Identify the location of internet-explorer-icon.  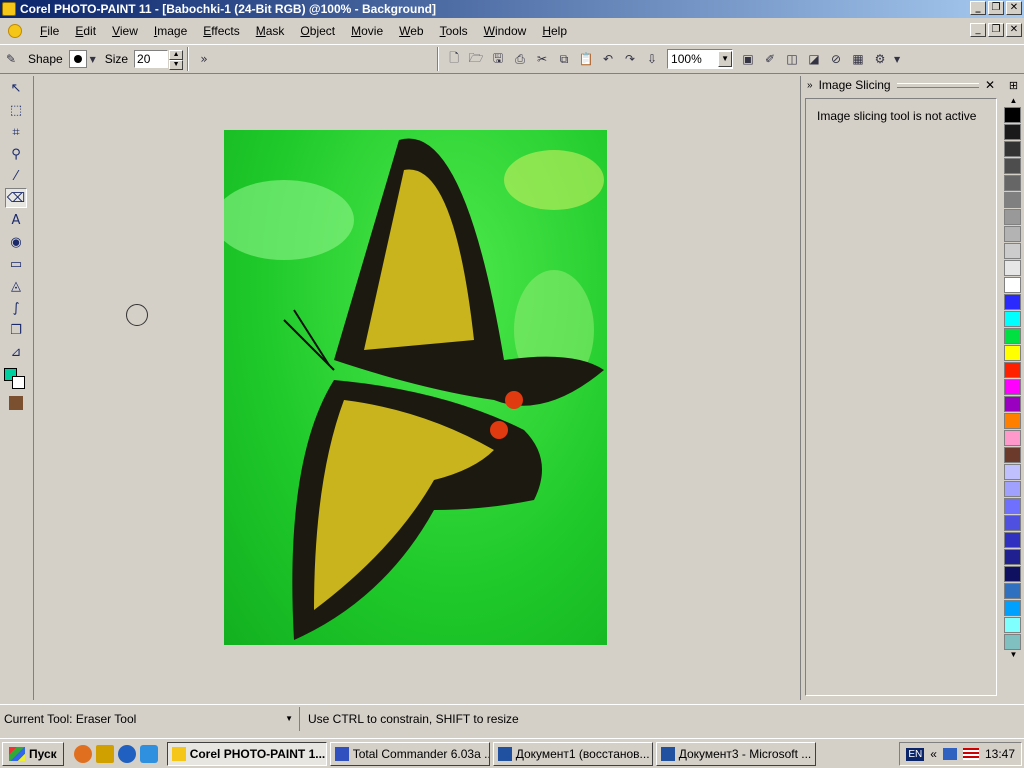
(148, 753).